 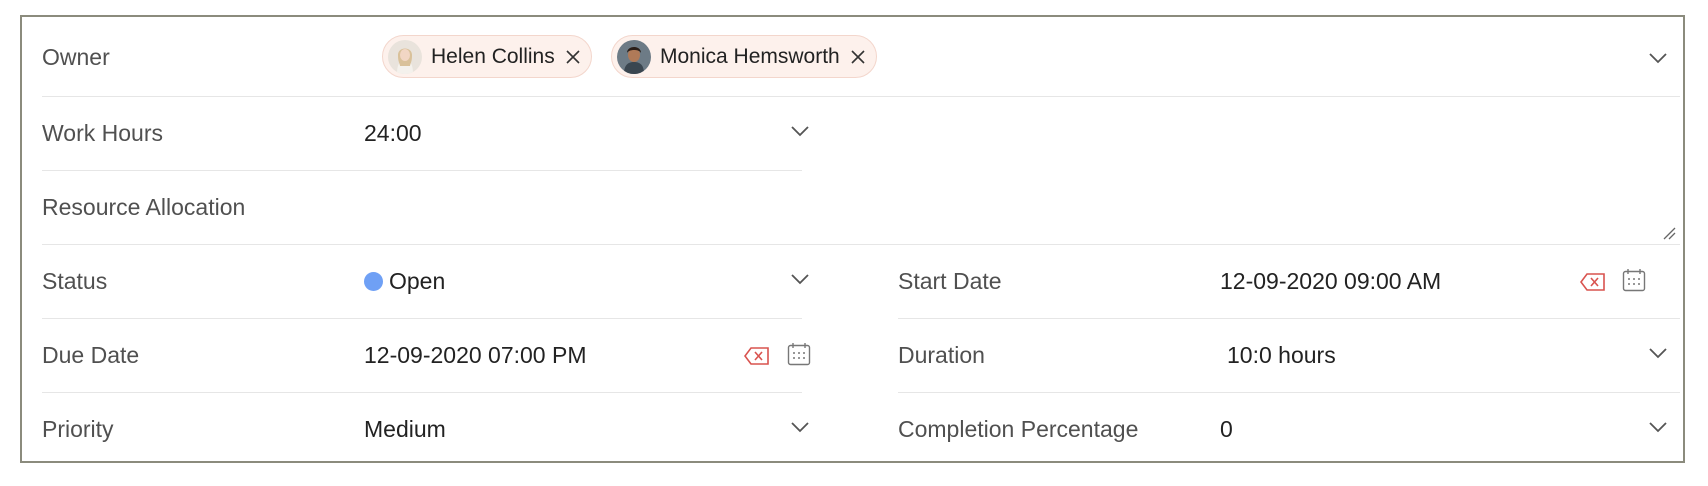 I want to click on start-date-label: Start Date, so click(x=950, y=281).